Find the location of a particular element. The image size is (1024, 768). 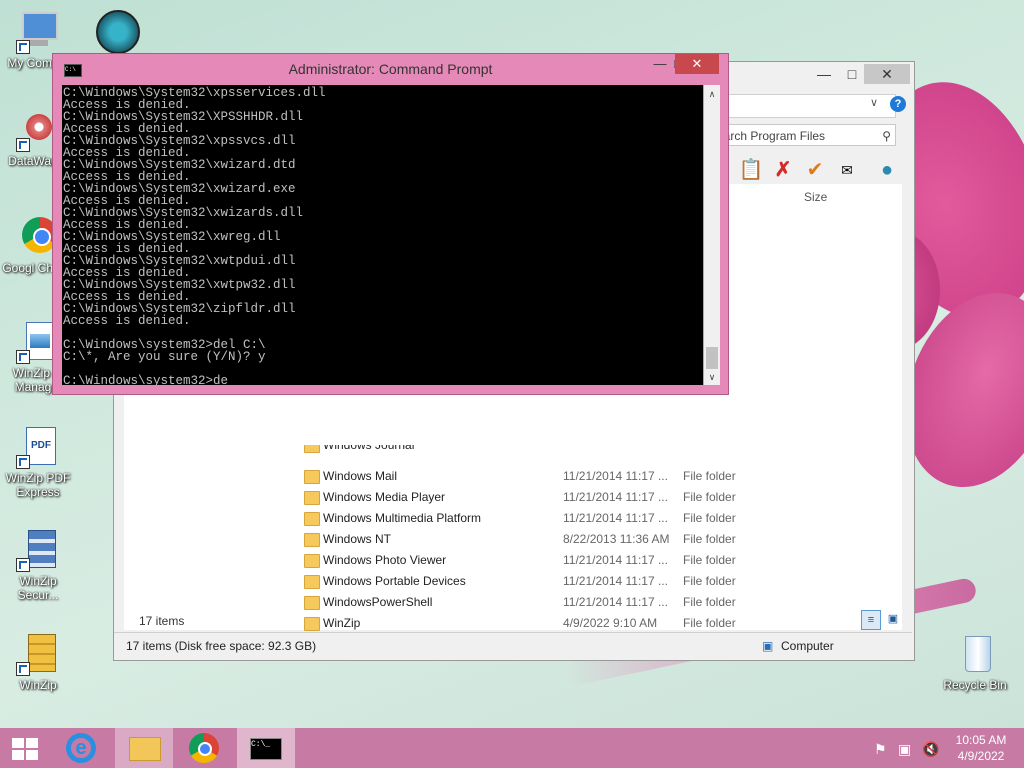

start-button is located at coordinates (24, 748).